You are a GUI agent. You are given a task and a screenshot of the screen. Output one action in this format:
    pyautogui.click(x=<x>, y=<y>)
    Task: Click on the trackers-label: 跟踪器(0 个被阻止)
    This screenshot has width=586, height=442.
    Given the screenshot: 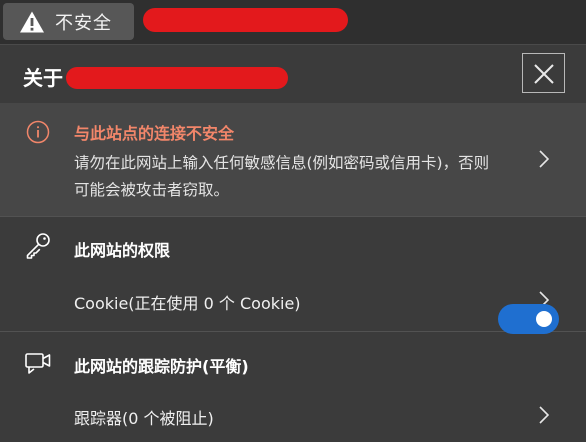 What is the action you would take?
    pyautogui.click(x=144, y=418)
    